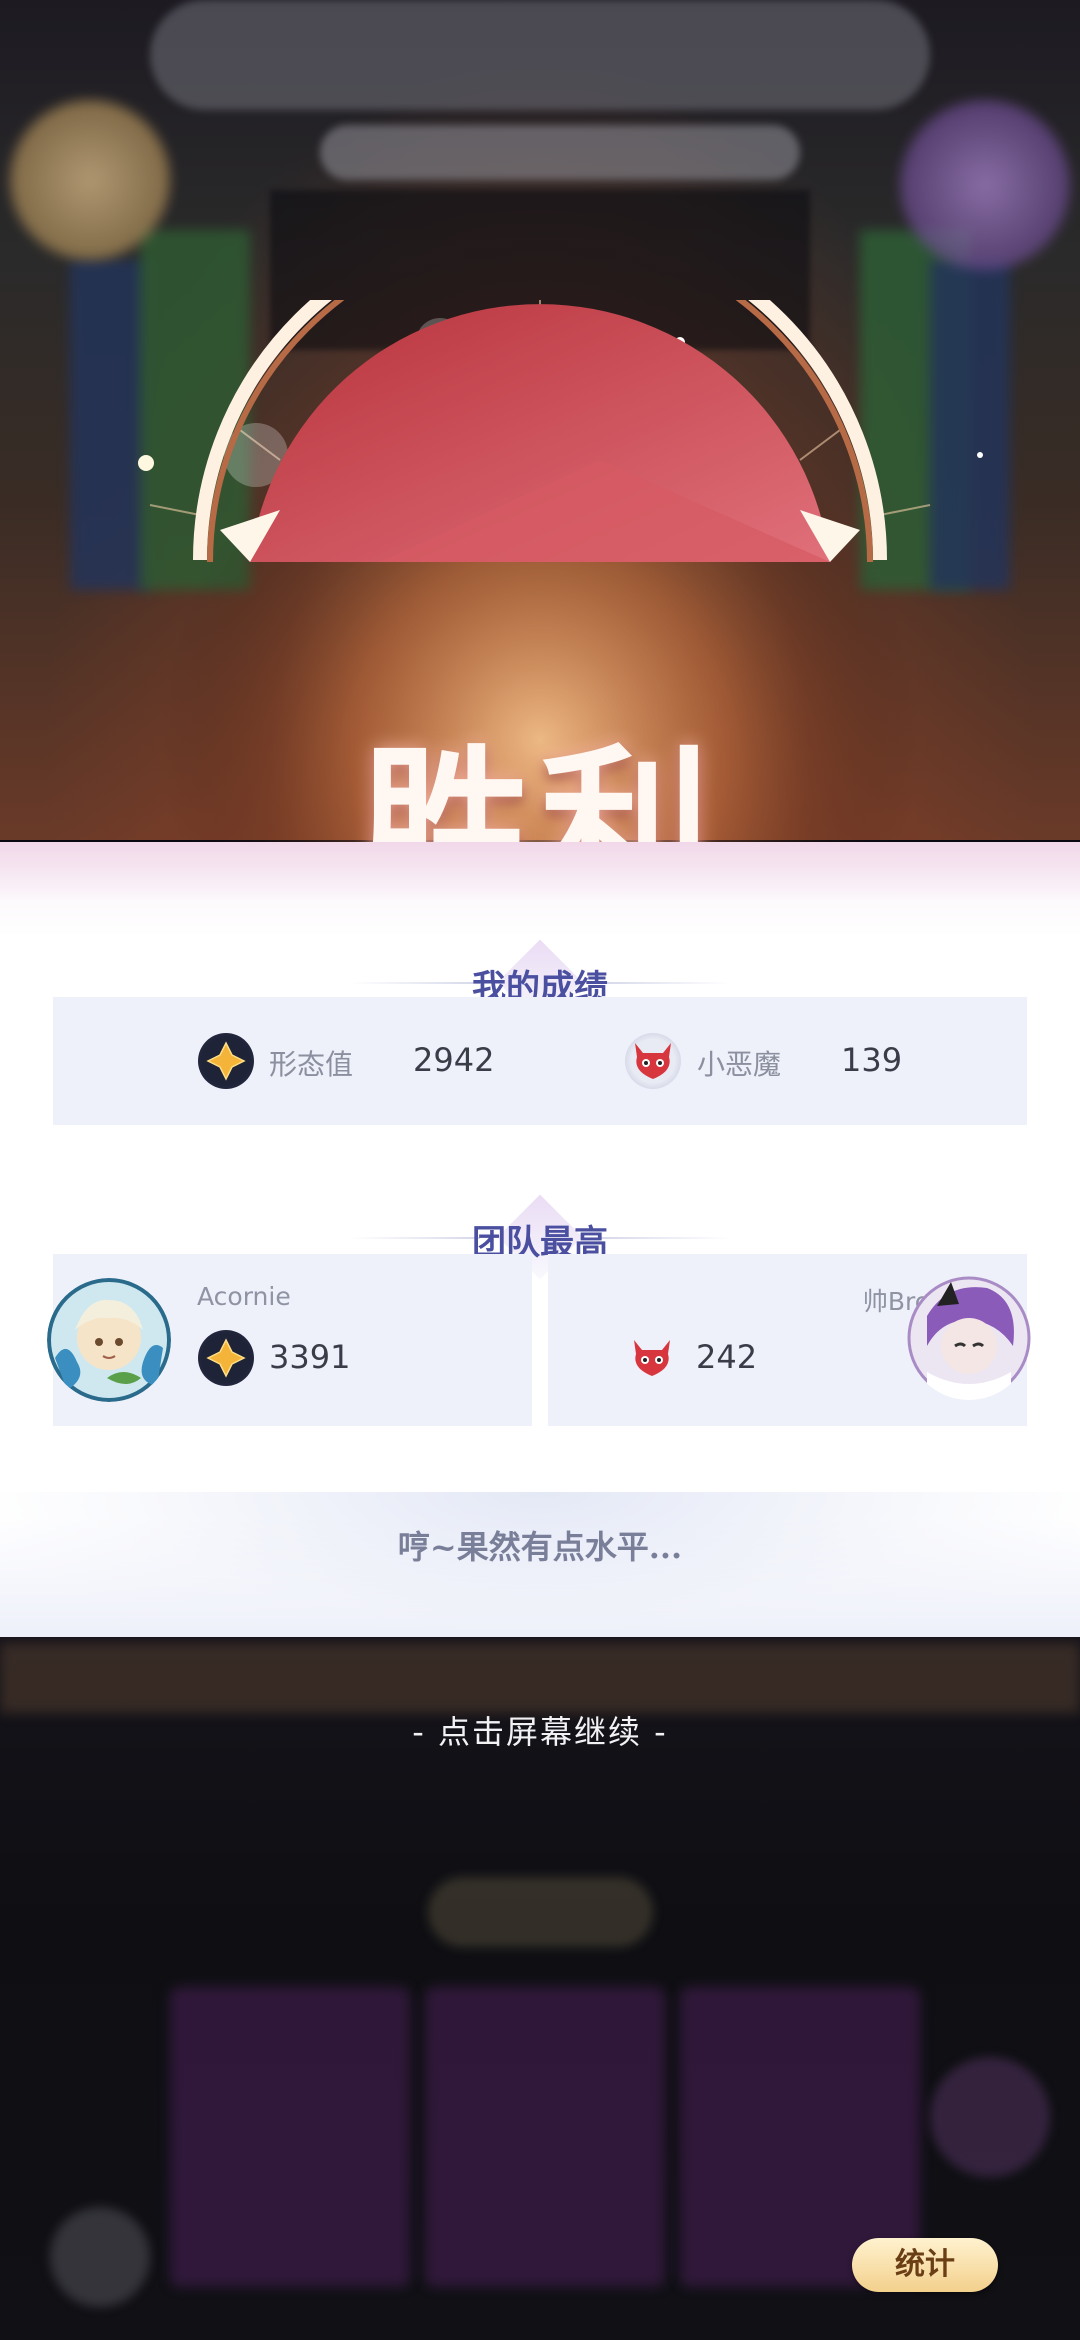  What do you see at coordinates (540, 55) in the screenshot?
I see `blurred-banner` at bounding box center [540, 55].